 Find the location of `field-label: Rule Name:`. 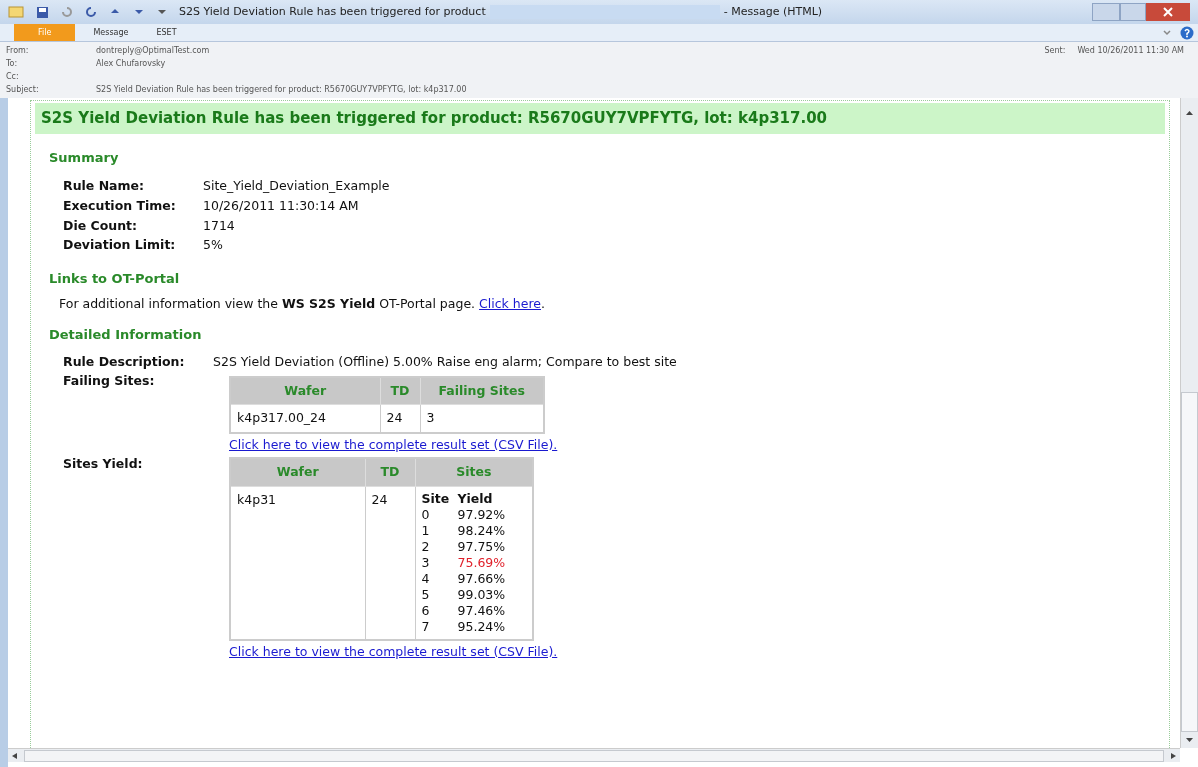

field-label: Rule Name: is located at coordinates (104, 186).